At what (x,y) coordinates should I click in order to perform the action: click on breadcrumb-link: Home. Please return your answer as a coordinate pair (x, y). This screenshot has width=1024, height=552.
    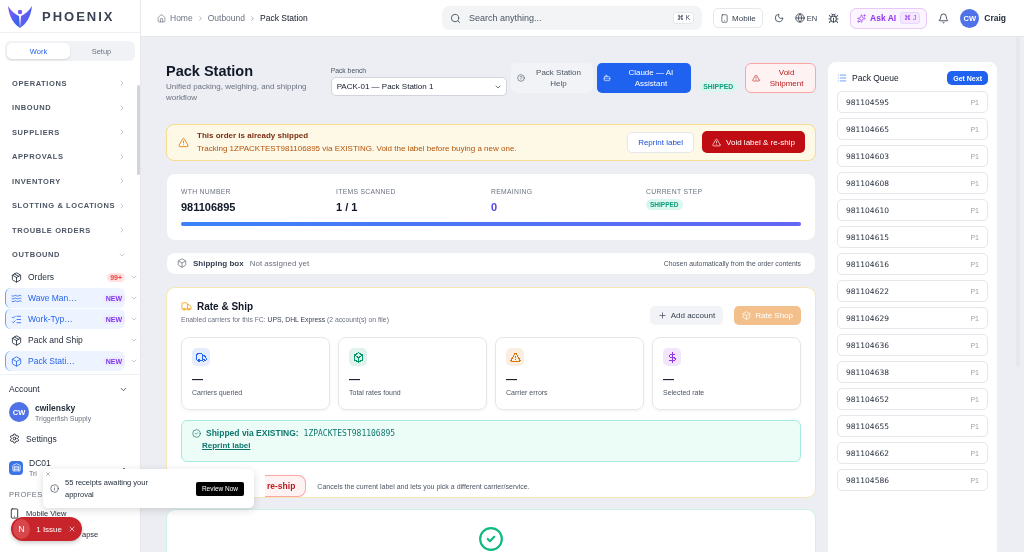
    Looking at the image, I should click on (181, 18).